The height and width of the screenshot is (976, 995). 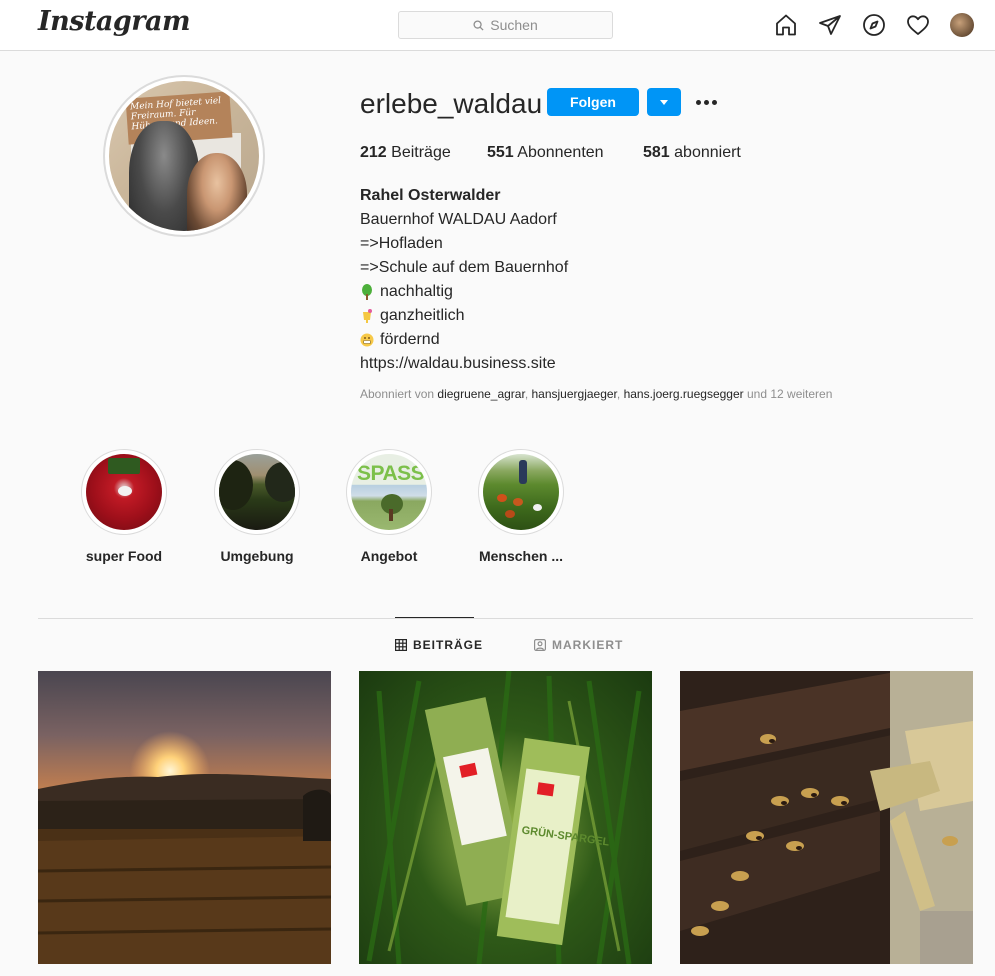 I want to click on followers-label: Abonnenten, so click(x=560, y=152).